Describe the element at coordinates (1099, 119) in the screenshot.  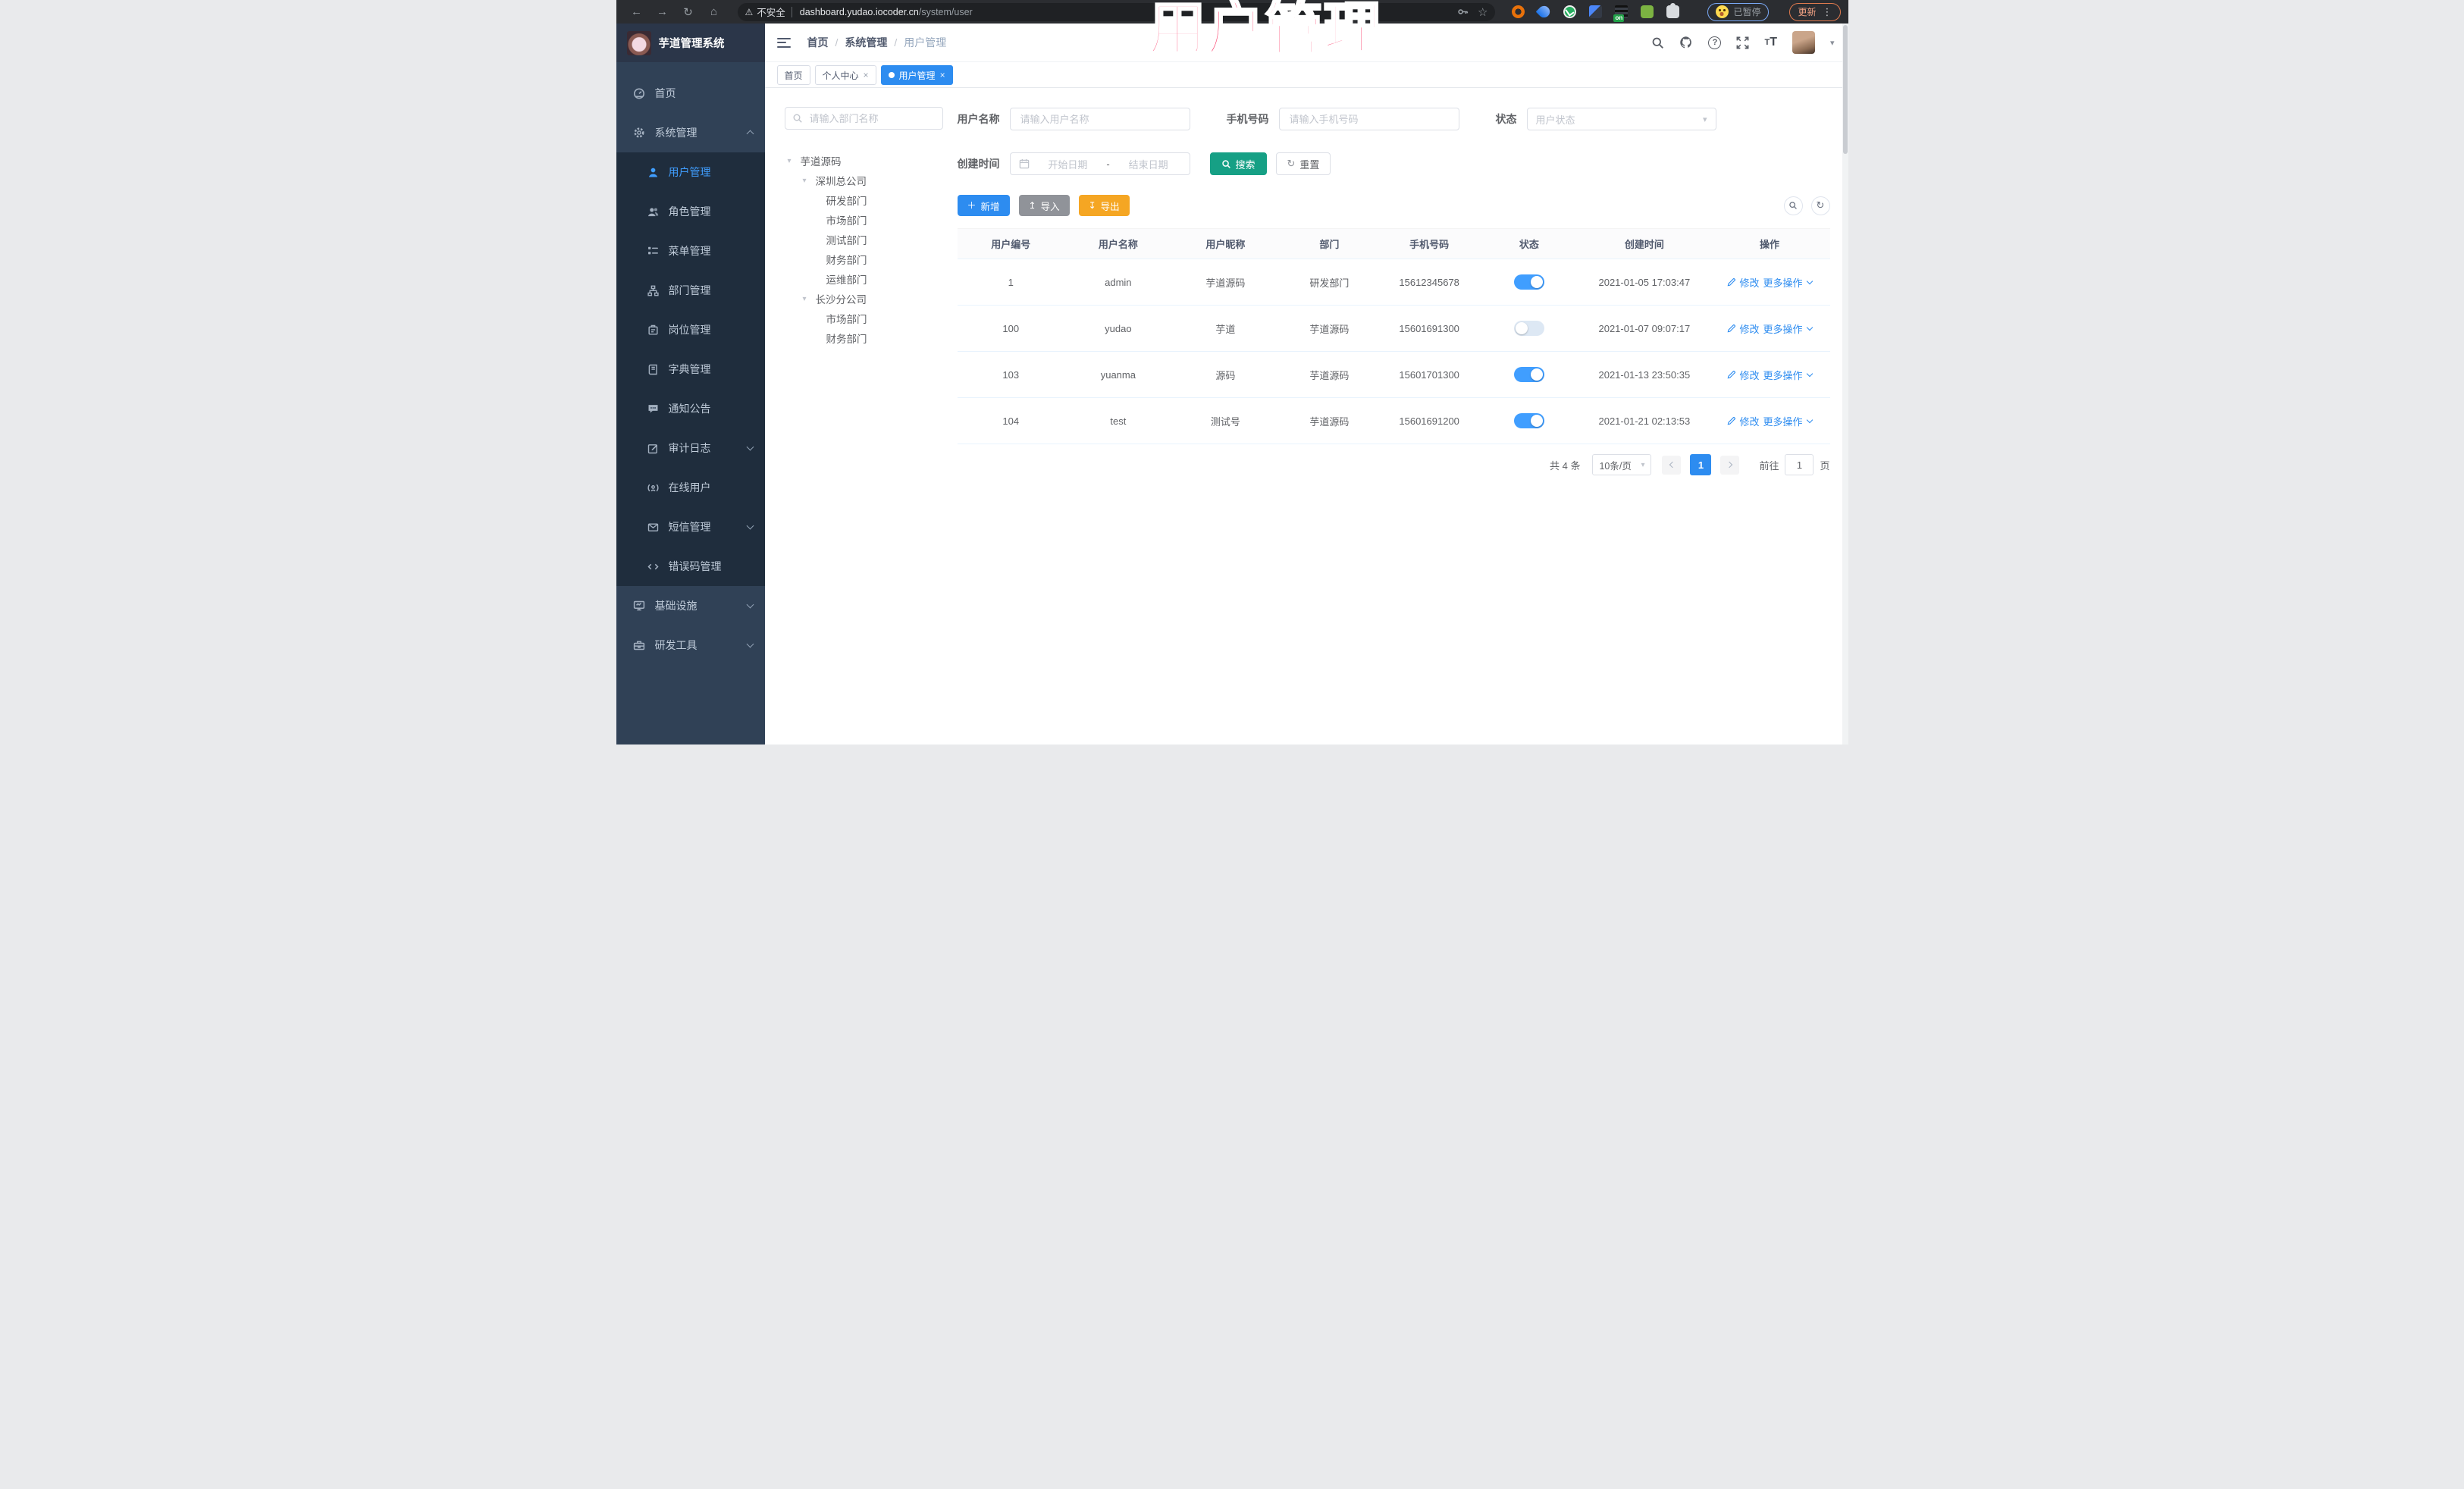
I see `username-input` at that location.